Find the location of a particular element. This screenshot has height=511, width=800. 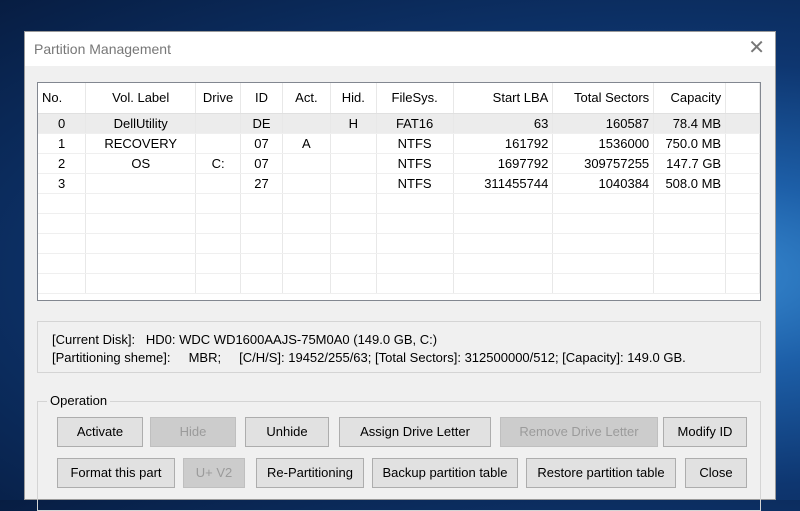

u-plus-v2-button: U+ V2 is located at coordinates (214, 473).